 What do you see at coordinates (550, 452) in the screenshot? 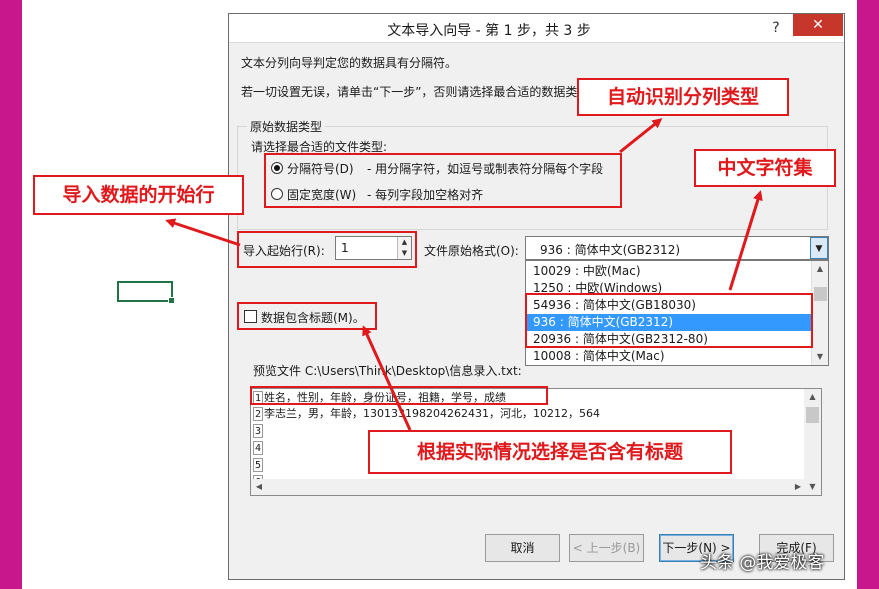
I see `callout-header-choice: 根据实际情况选择是否含有标题` at bounding box center [550, 452].